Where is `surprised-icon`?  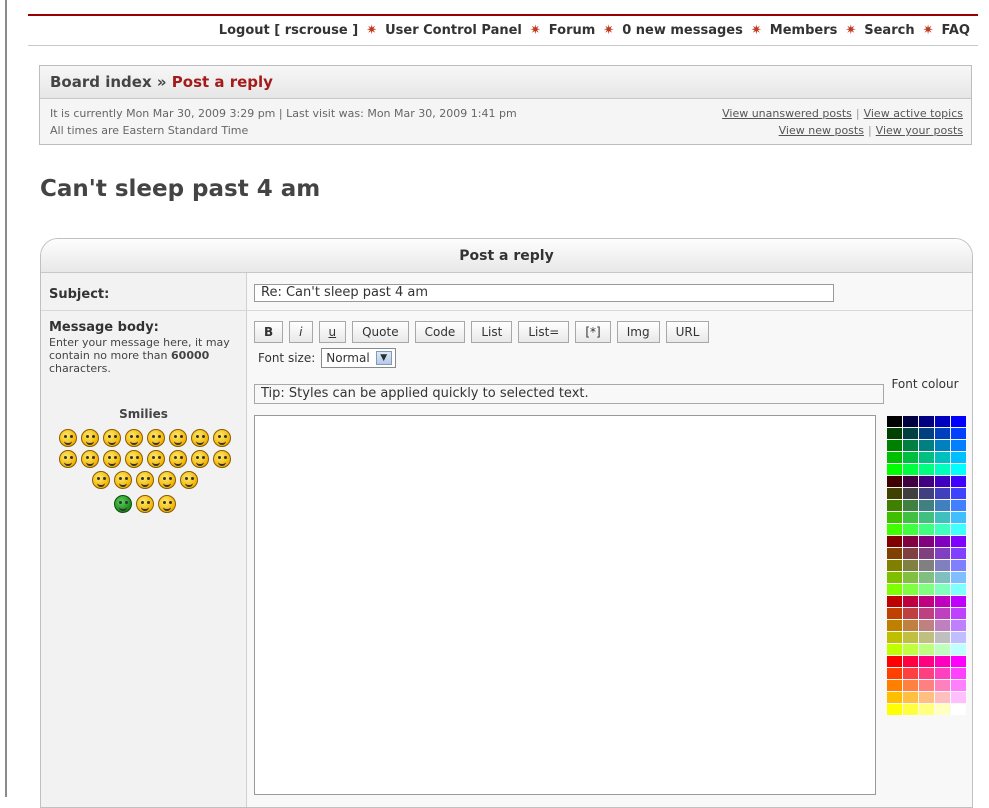 surprised-icon is located at coordinates (156, 438).